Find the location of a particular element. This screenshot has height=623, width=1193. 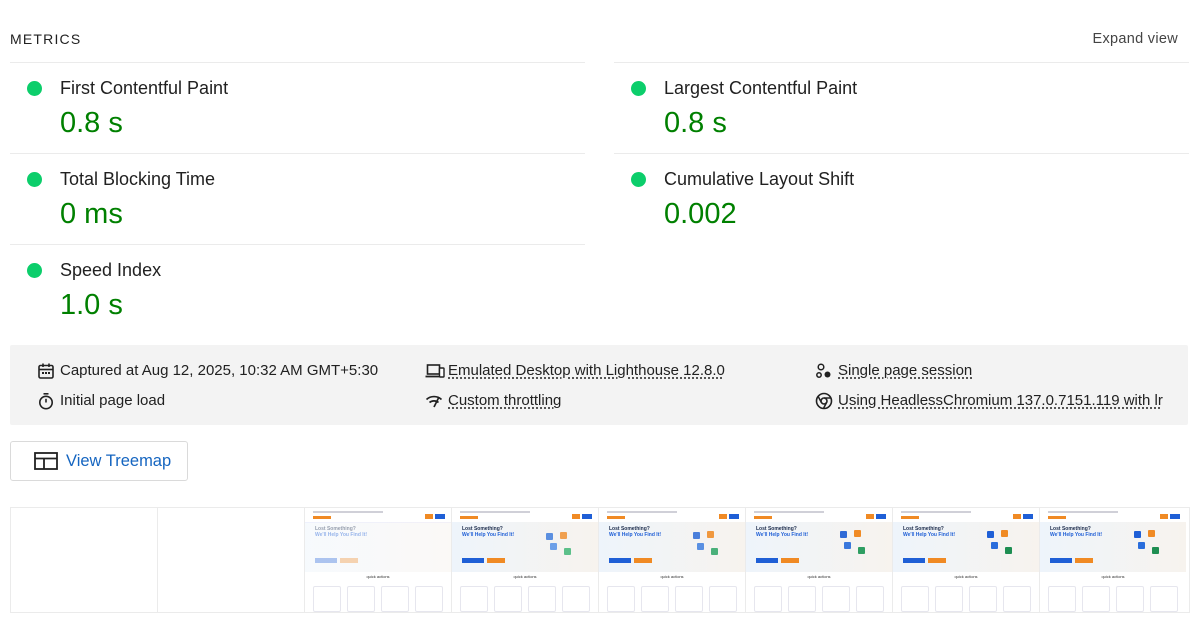

metric-largest-contentful-paint: Largest Contentful Paint 0.8 s is located at coordinates (901, 107).